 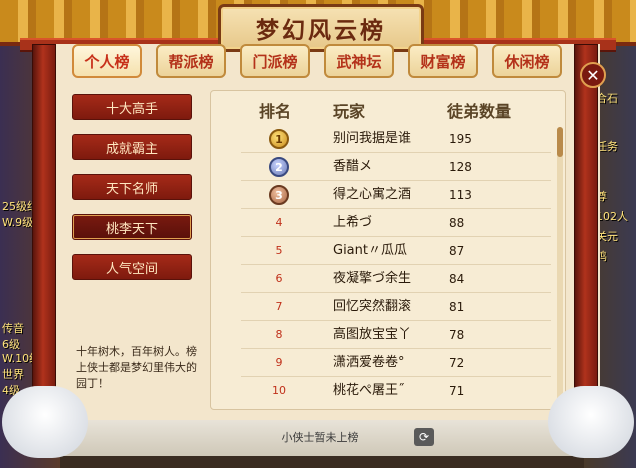 I want to click on tab-war-god: 武神坛, so click(x=359, y=61).